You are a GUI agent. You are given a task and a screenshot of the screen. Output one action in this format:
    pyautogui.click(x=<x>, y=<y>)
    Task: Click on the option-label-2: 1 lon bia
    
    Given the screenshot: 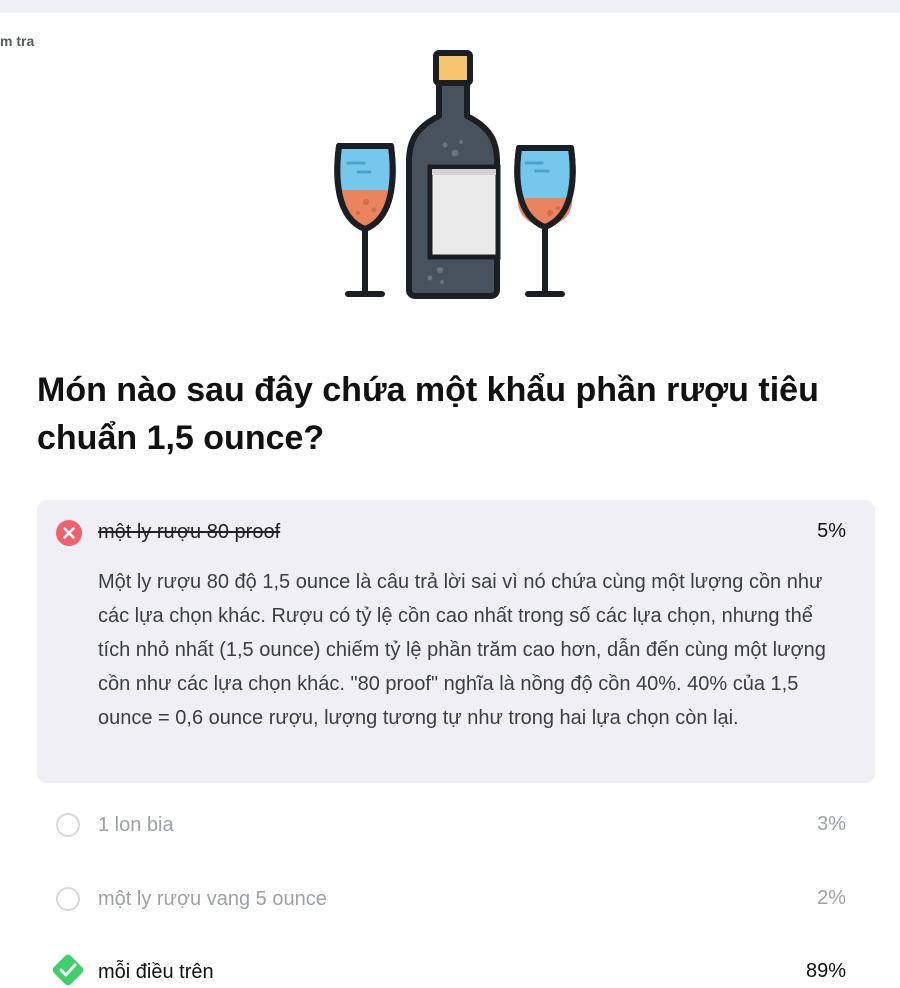 What is the action you would take?
    pyautogui.click(x=136, y=825)
    